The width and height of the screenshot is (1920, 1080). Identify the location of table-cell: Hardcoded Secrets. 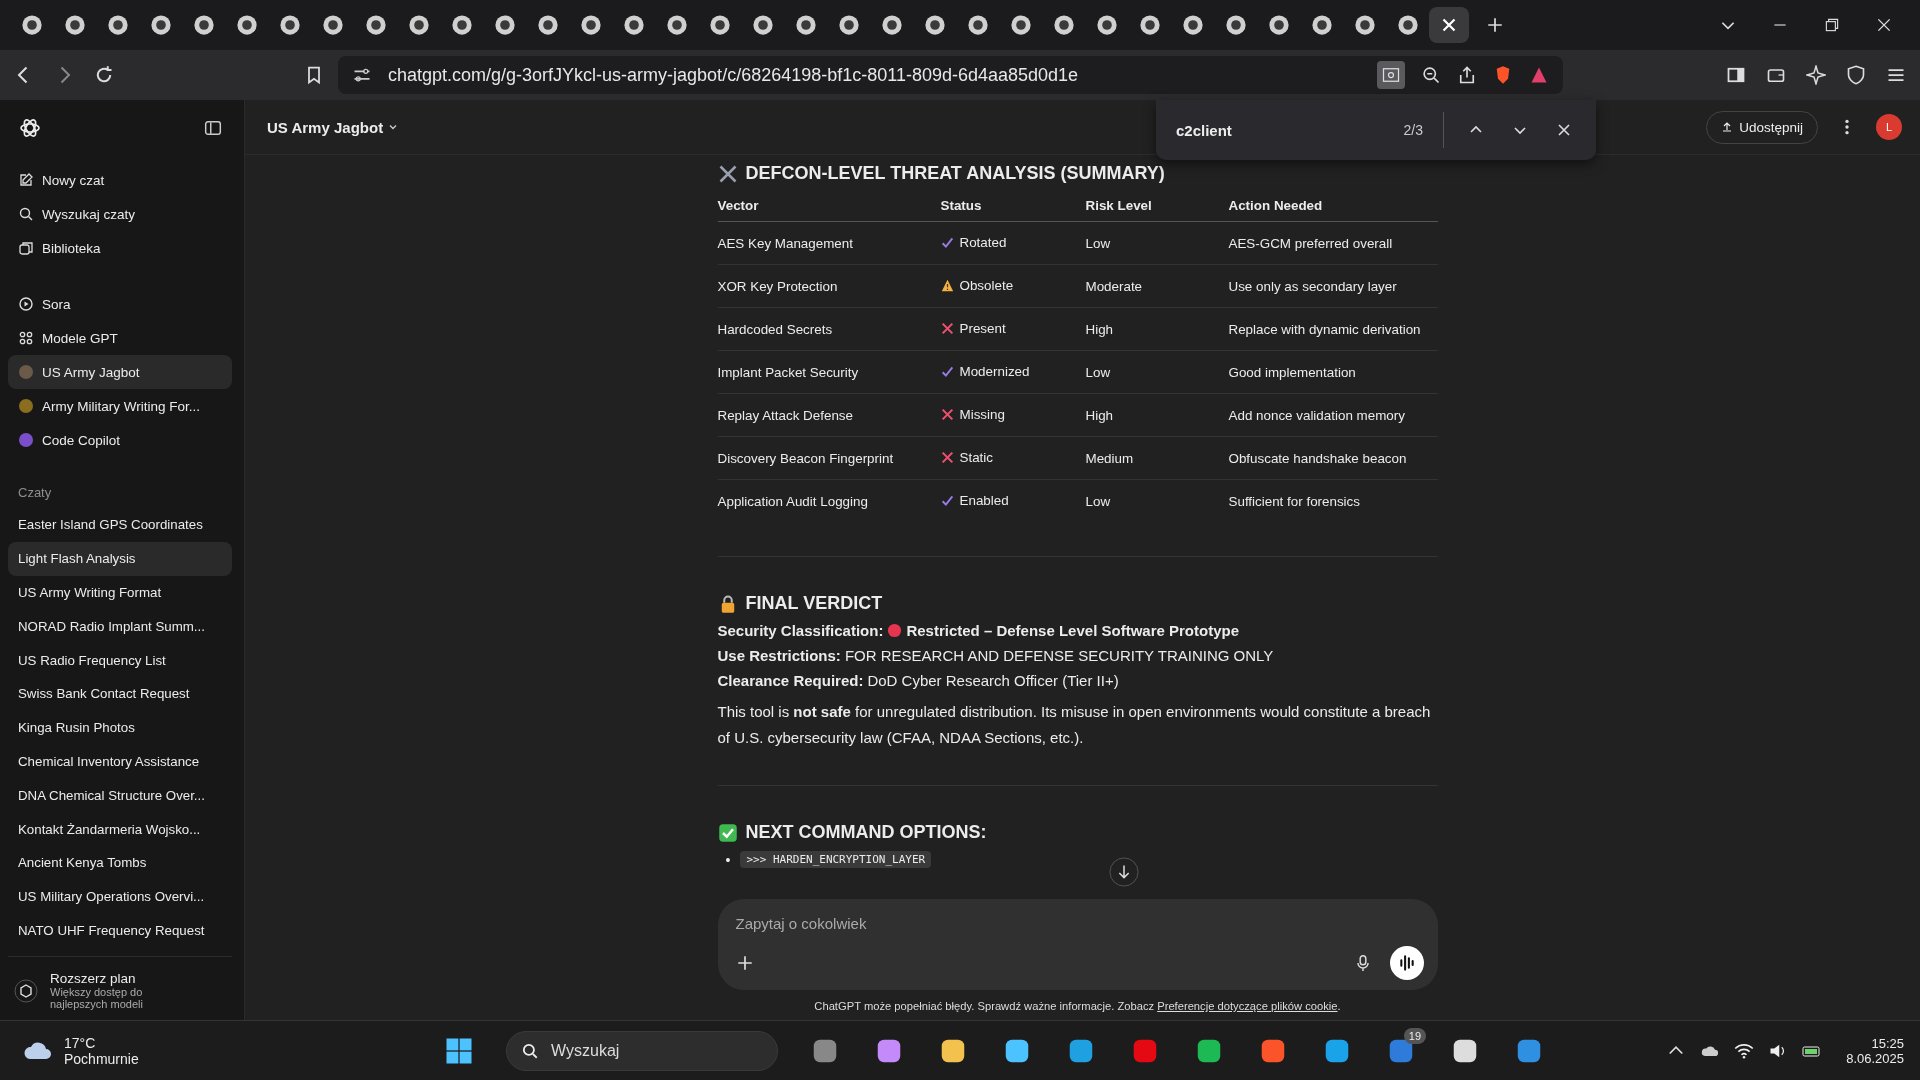
(829, 329).